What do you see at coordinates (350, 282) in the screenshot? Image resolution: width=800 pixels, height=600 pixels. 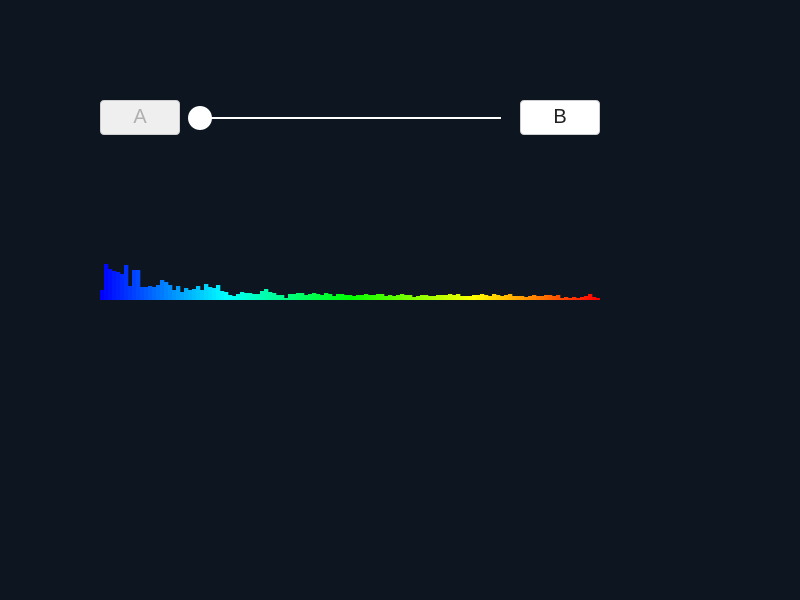 I see `spectrum-visualizer` at bounding box center [350, 282].